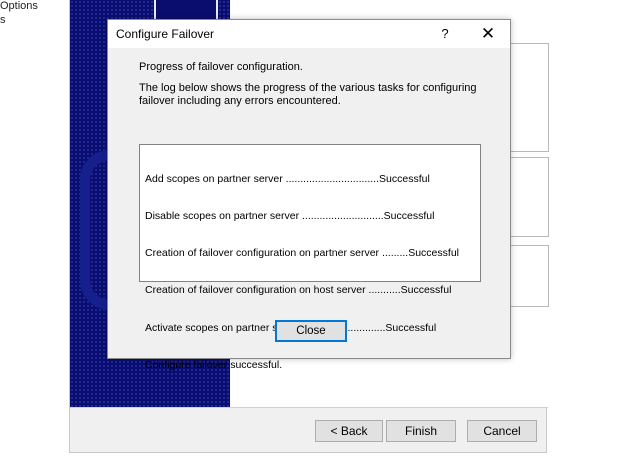  What do you see at coordinates (349, 431) in the screenshot?
I see `back-button: < Back` at bounding box center [349, 431].